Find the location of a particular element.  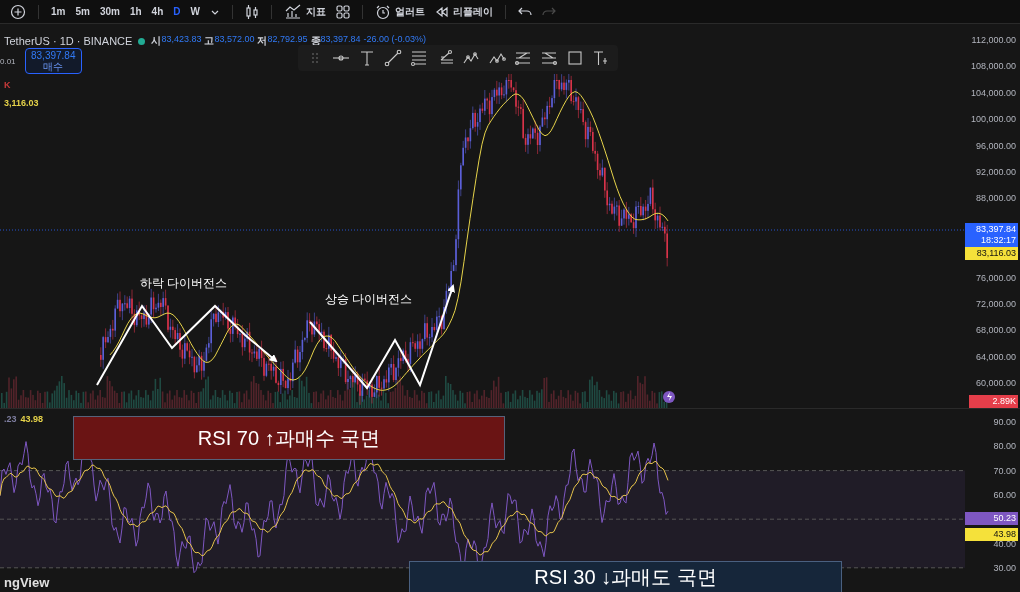

axis-label: 96,000.00 is located at coordinates (995, 145).